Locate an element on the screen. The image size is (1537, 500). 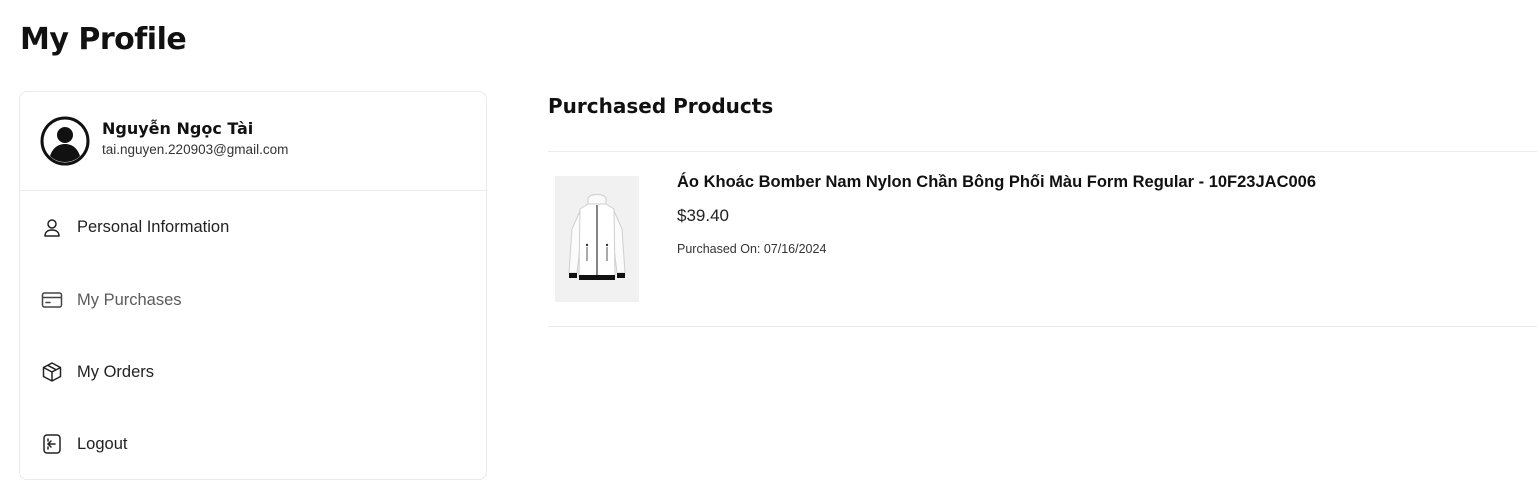
user-email: tai.nguyen.220903@gmail.com is located at coordinates (195, 149).